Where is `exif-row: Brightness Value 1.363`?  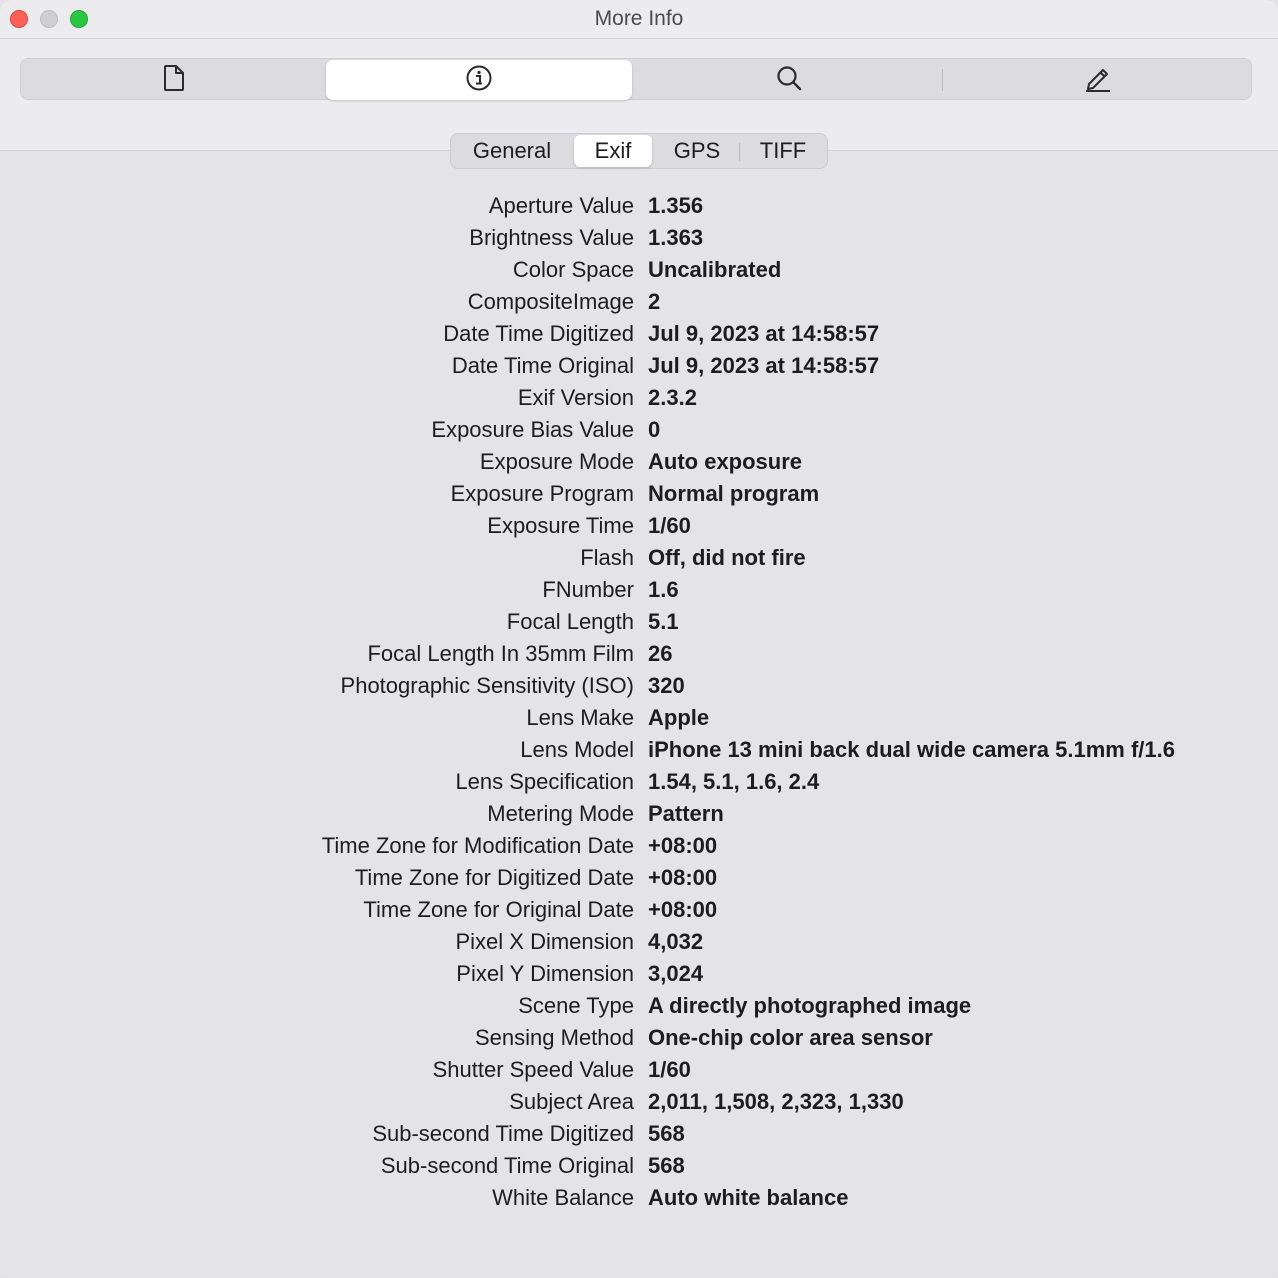 exif-row: Brightness Value 1.363 is located at coordinates (639, 238).